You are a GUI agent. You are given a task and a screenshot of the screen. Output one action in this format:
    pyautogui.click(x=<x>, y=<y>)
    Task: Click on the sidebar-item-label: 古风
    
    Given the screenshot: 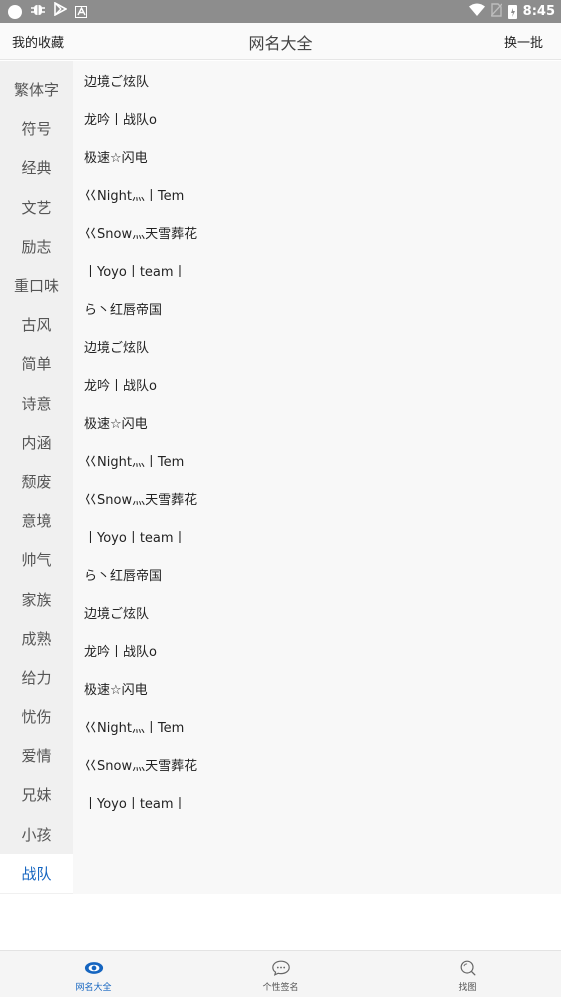 What is the action you would take?
    pyautogui.click(x=36, y=325)
    